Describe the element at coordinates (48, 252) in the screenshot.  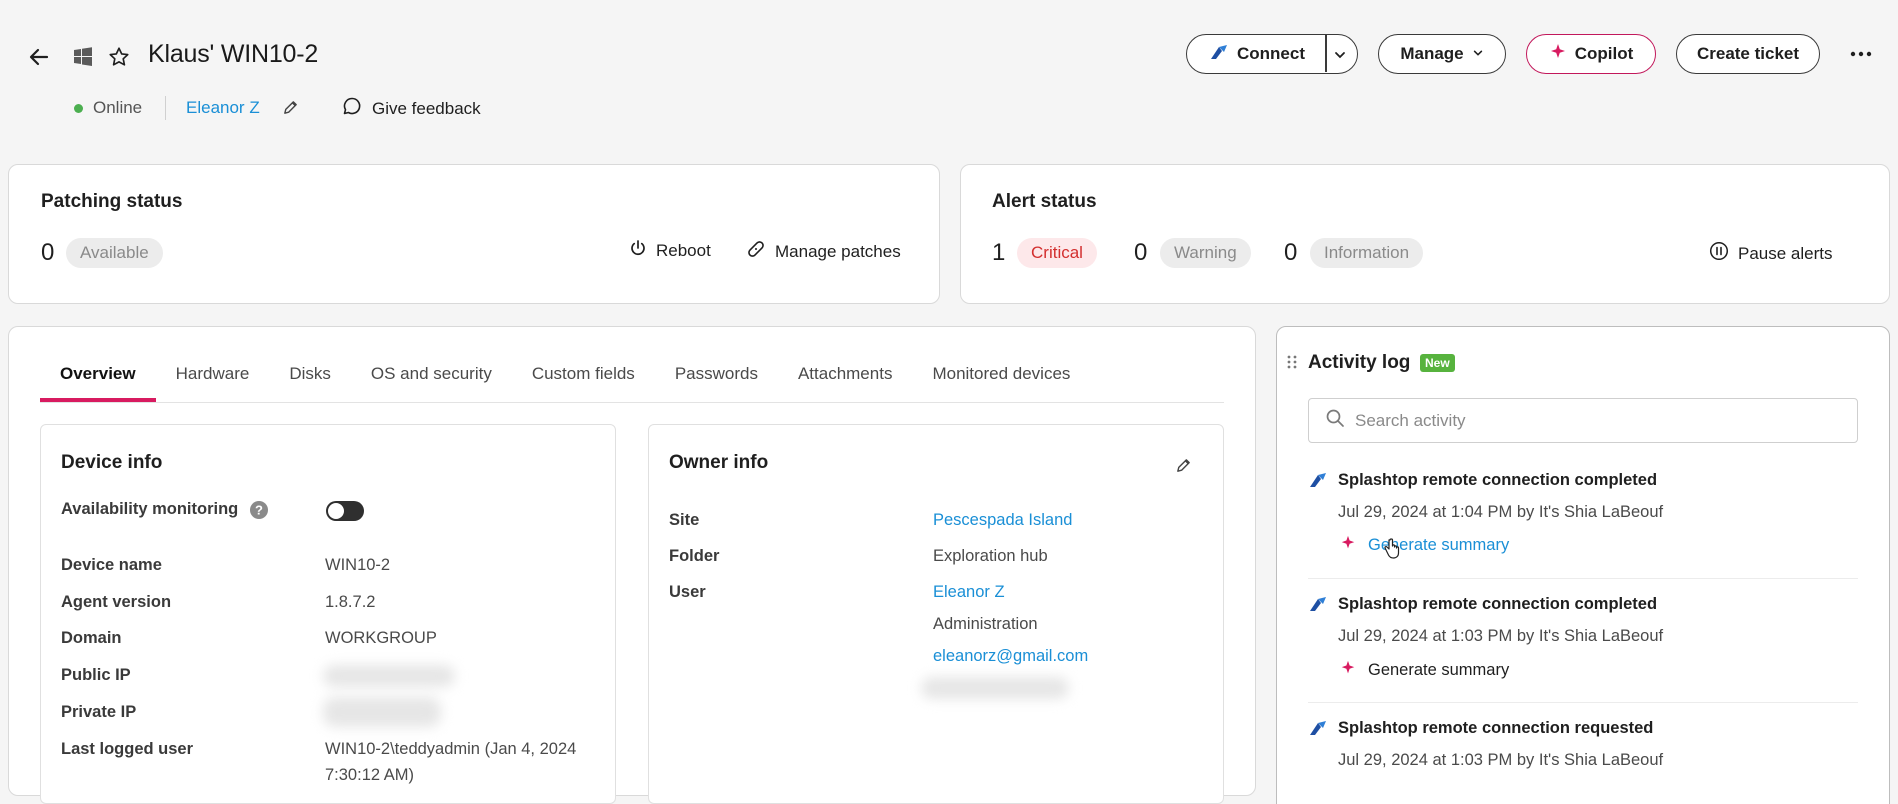
I see `patching-count: 0` at that location.